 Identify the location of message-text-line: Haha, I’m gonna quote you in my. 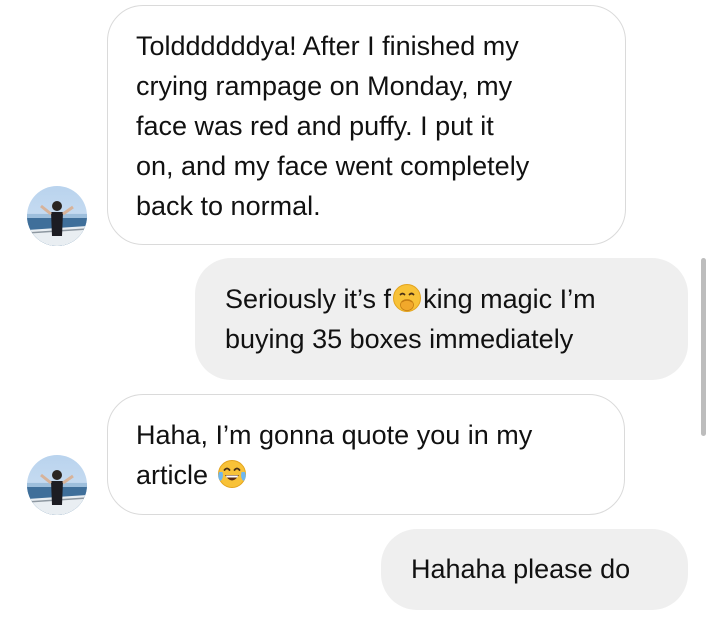
(334, 435).